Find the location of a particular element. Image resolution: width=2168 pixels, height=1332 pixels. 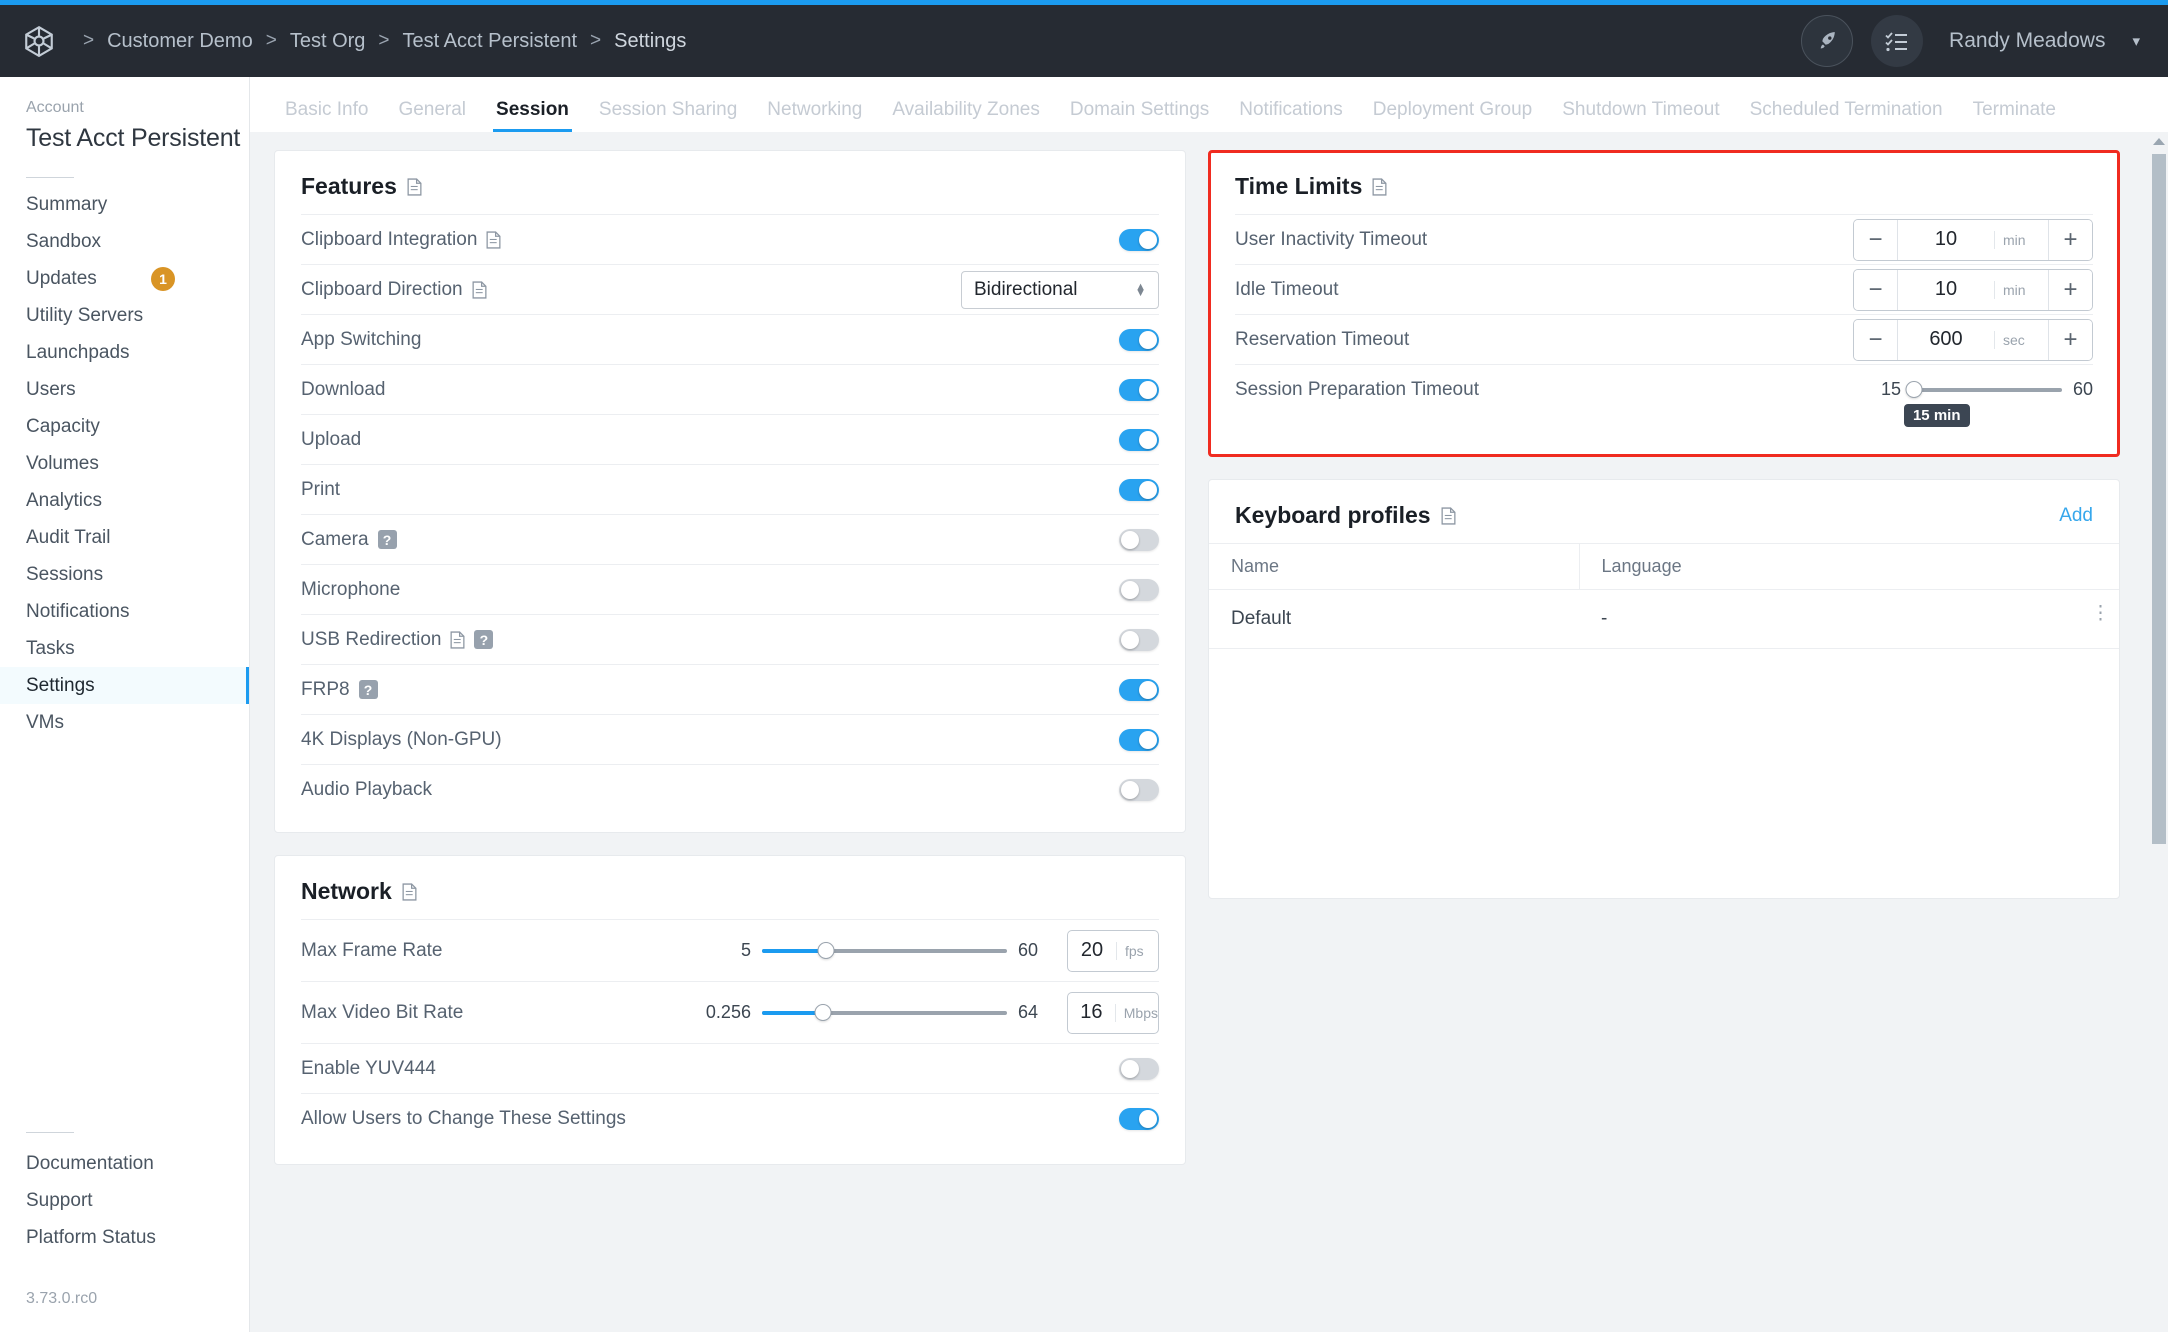

sidebar-item-analytics: Analytics is located at coordinates (124, 500).